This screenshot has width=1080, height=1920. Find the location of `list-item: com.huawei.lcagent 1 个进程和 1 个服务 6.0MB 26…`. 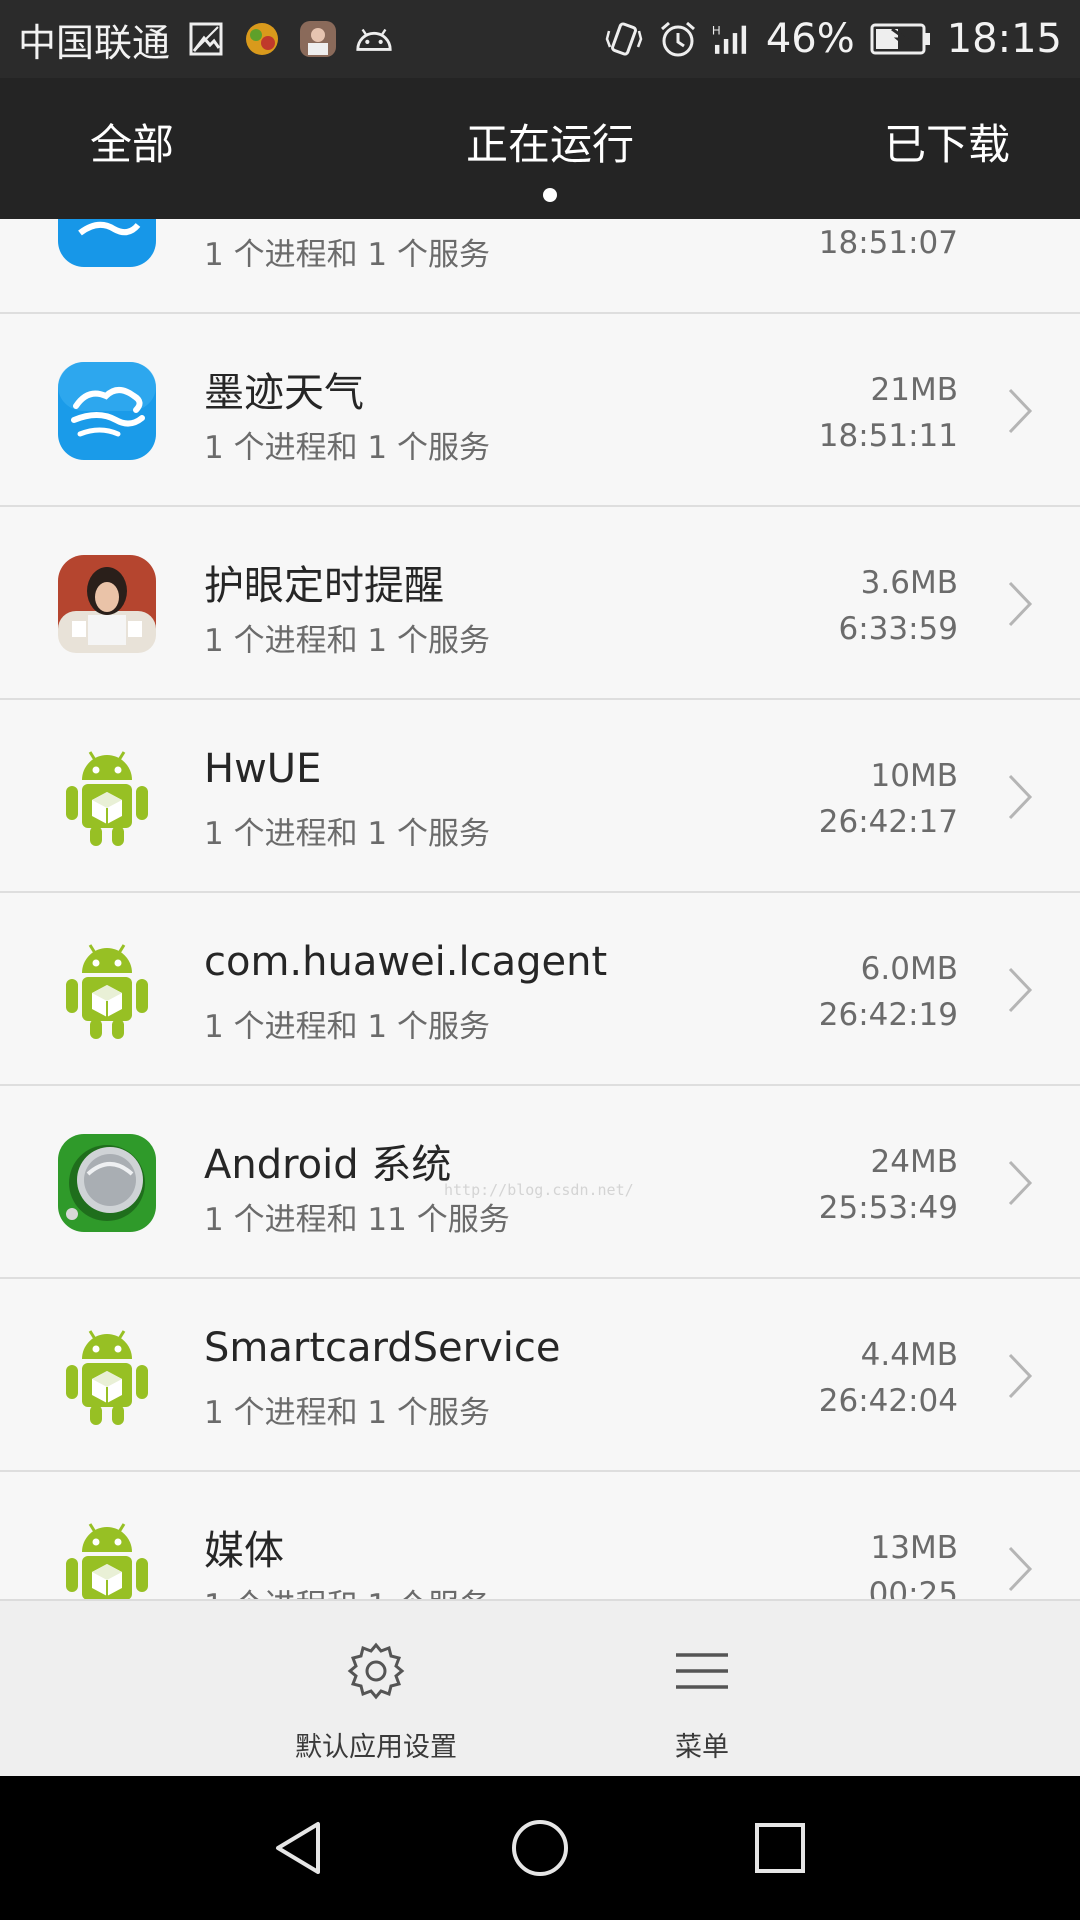

list-item: com.huawei.lcagent 1 个进程和 1 个服务 6.0MB 26… is located at coordinates (540, 989).